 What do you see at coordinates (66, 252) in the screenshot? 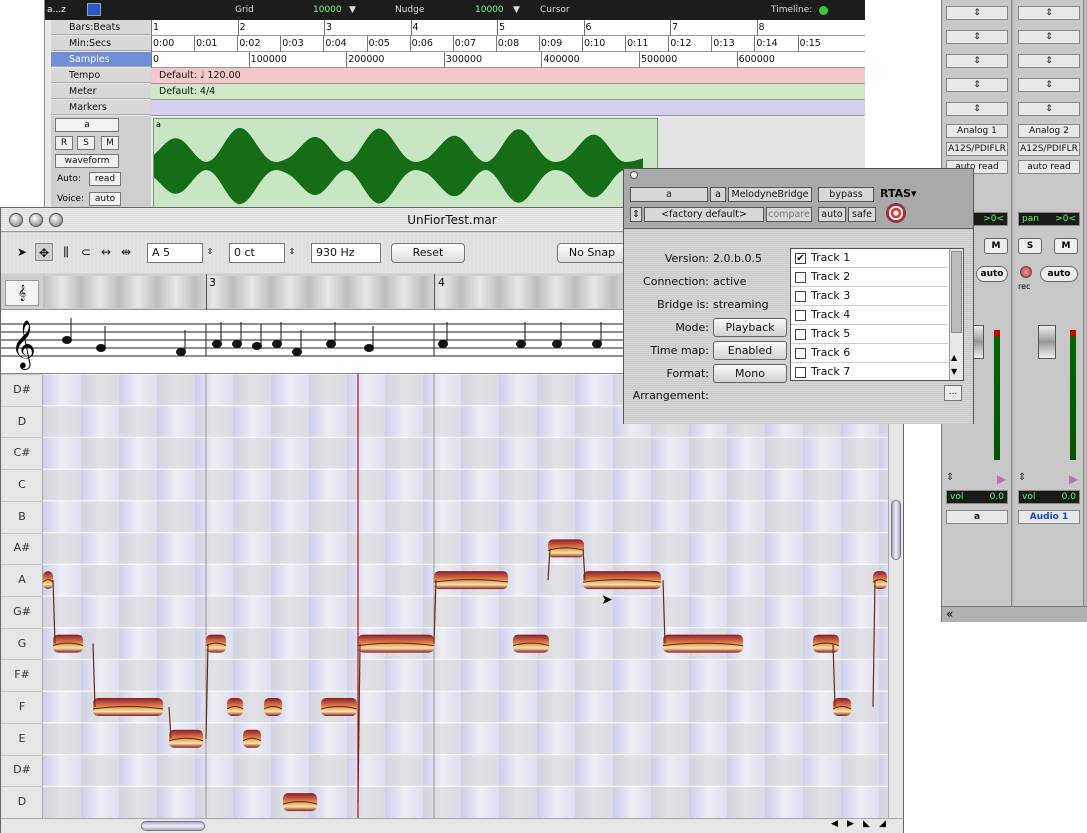
I see `amplitude-tool-icon: ⫼` at bounding box center [66, 252].